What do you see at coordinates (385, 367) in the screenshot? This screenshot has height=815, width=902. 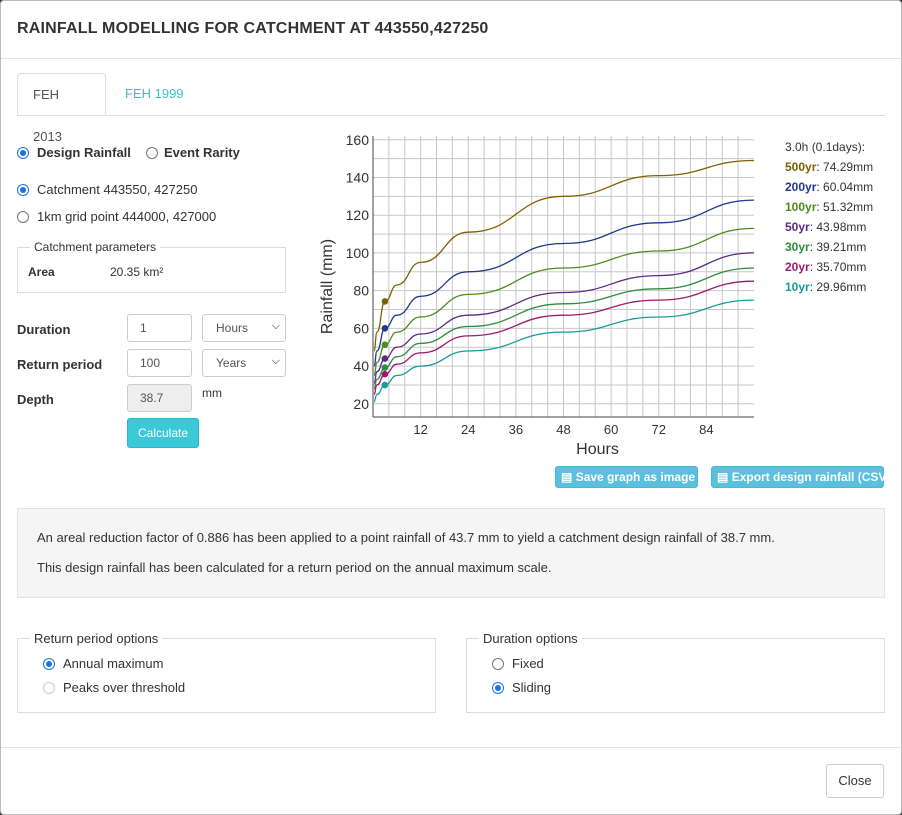 I see `series-marker-30yr` at bounding box center [385, 367].